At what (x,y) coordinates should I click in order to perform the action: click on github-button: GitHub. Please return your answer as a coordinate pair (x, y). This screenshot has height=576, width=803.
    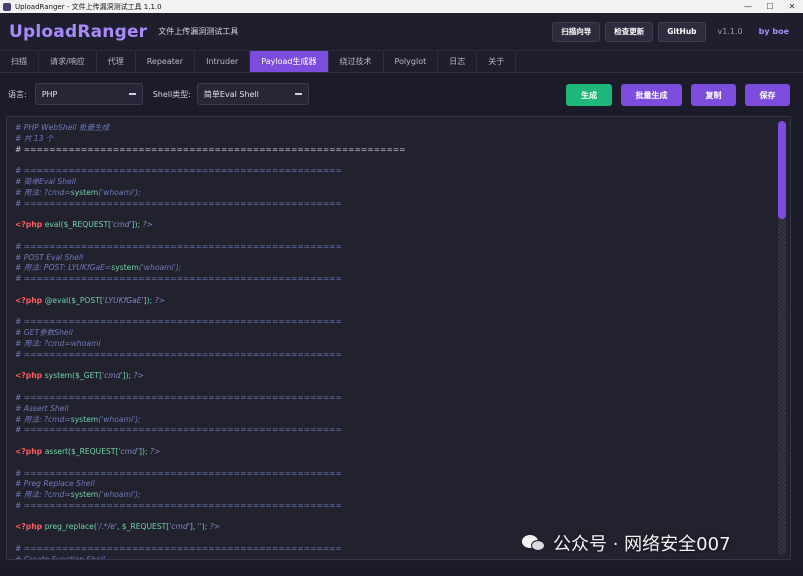
    Looking at the image, I should click on (682, 31).